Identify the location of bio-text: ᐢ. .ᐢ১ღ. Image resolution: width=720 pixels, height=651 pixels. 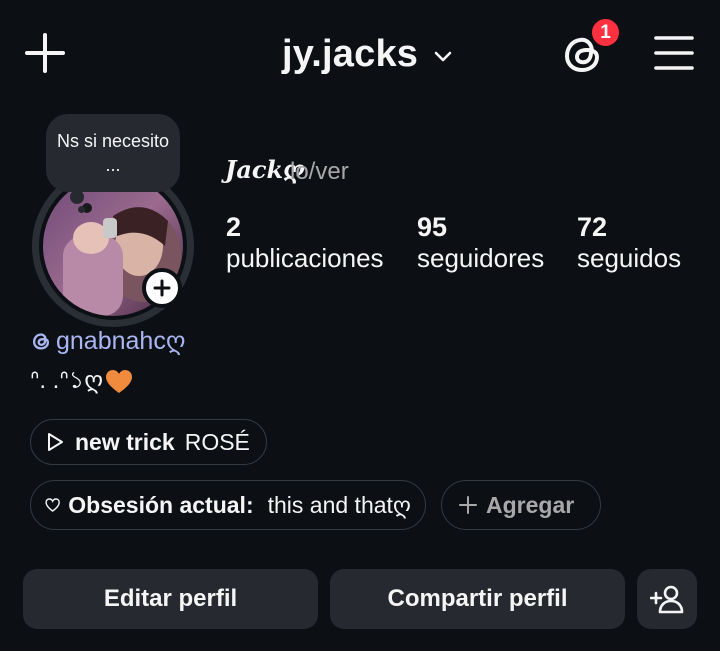
(67, 380).